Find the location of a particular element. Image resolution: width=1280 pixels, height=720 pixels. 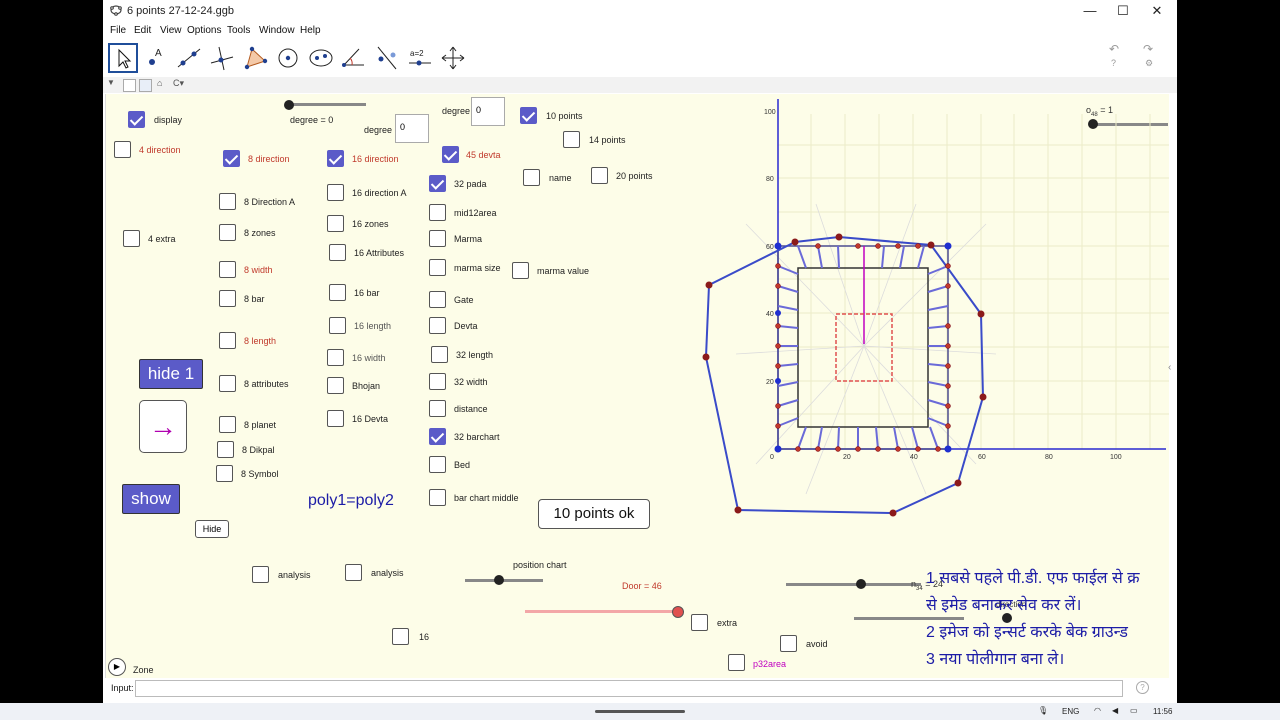

marma-size-checkbox is located at coordinates (437, 267).